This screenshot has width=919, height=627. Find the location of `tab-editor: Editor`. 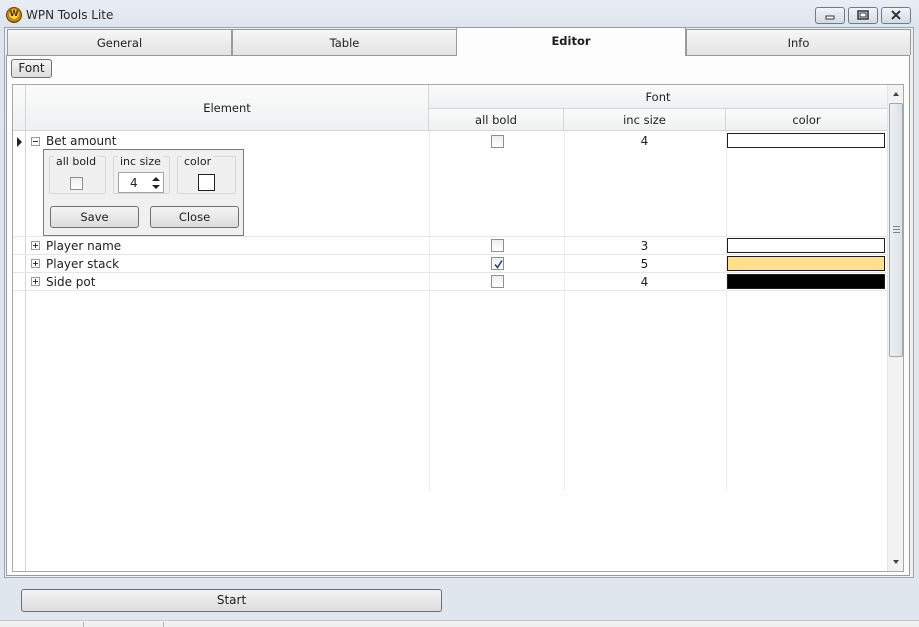

tab-editor: Editor is located at coordinates (571, 41).